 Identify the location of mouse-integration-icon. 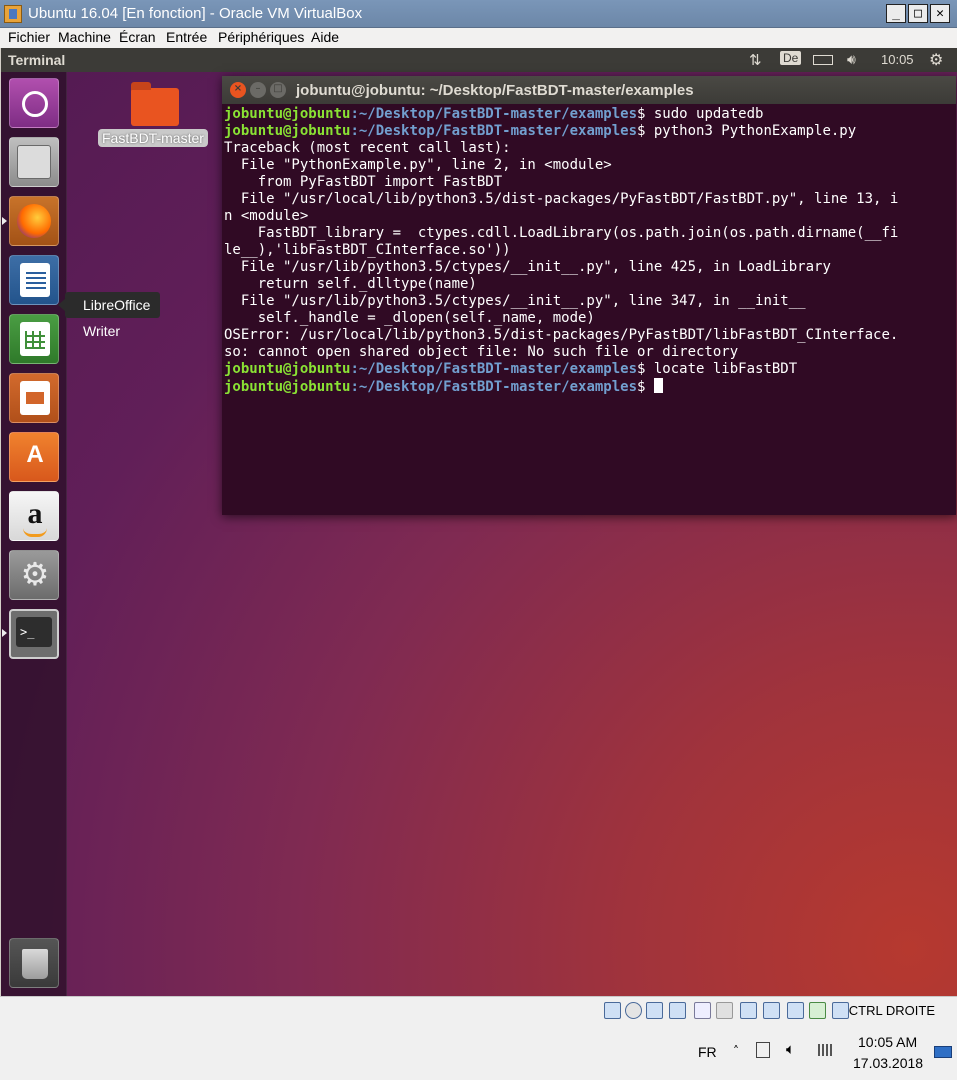
(817, 1010).